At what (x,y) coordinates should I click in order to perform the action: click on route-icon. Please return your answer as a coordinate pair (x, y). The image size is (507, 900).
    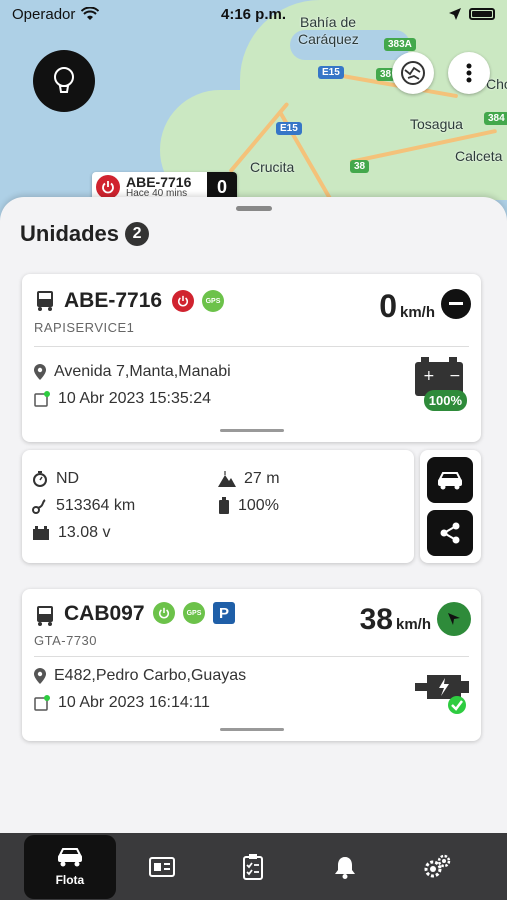
    Looking at the image, I should click on (39, 506).